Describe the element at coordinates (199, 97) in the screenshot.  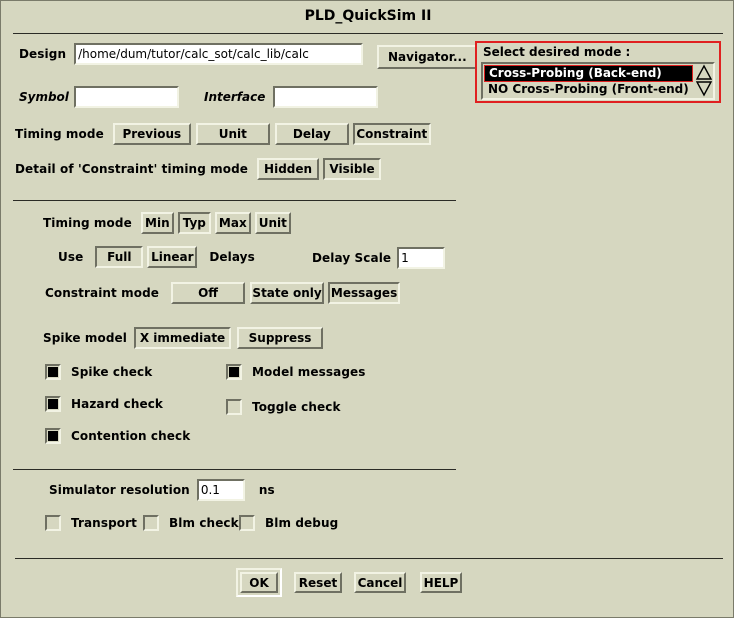
I see `symbol-row: Symbol Interface` at that location.